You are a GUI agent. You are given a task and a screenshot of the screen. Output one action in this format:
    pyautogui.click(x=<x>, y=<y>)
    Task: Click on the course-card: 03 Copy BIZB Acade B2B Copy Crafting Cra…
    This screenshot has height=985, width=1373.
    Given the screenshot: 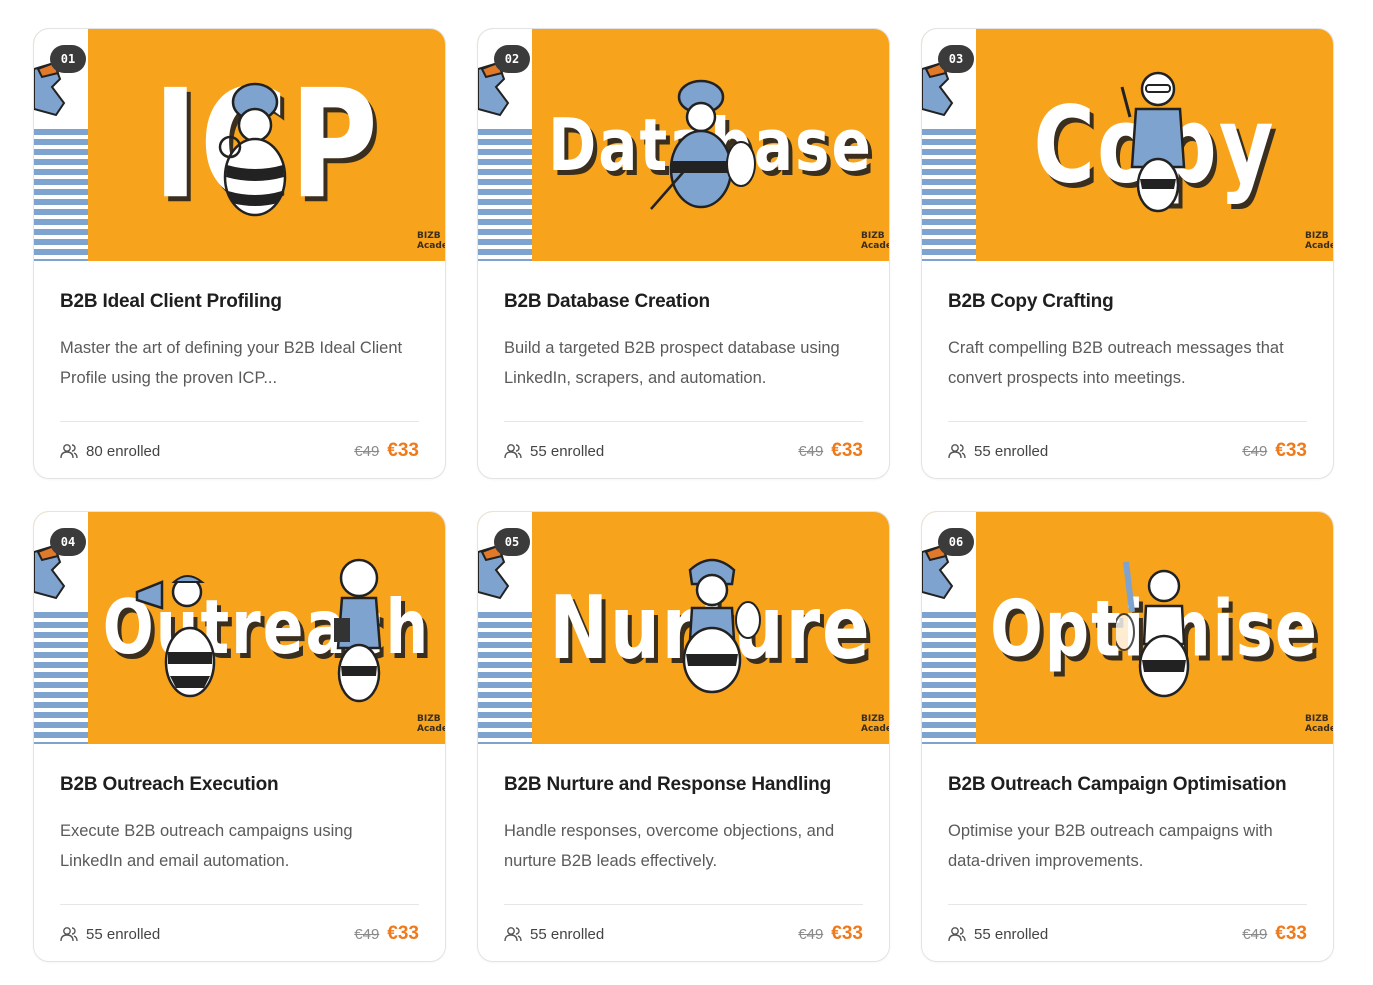 What is the action you would take?
    pyautogui.click(x=1127, y=253)
    